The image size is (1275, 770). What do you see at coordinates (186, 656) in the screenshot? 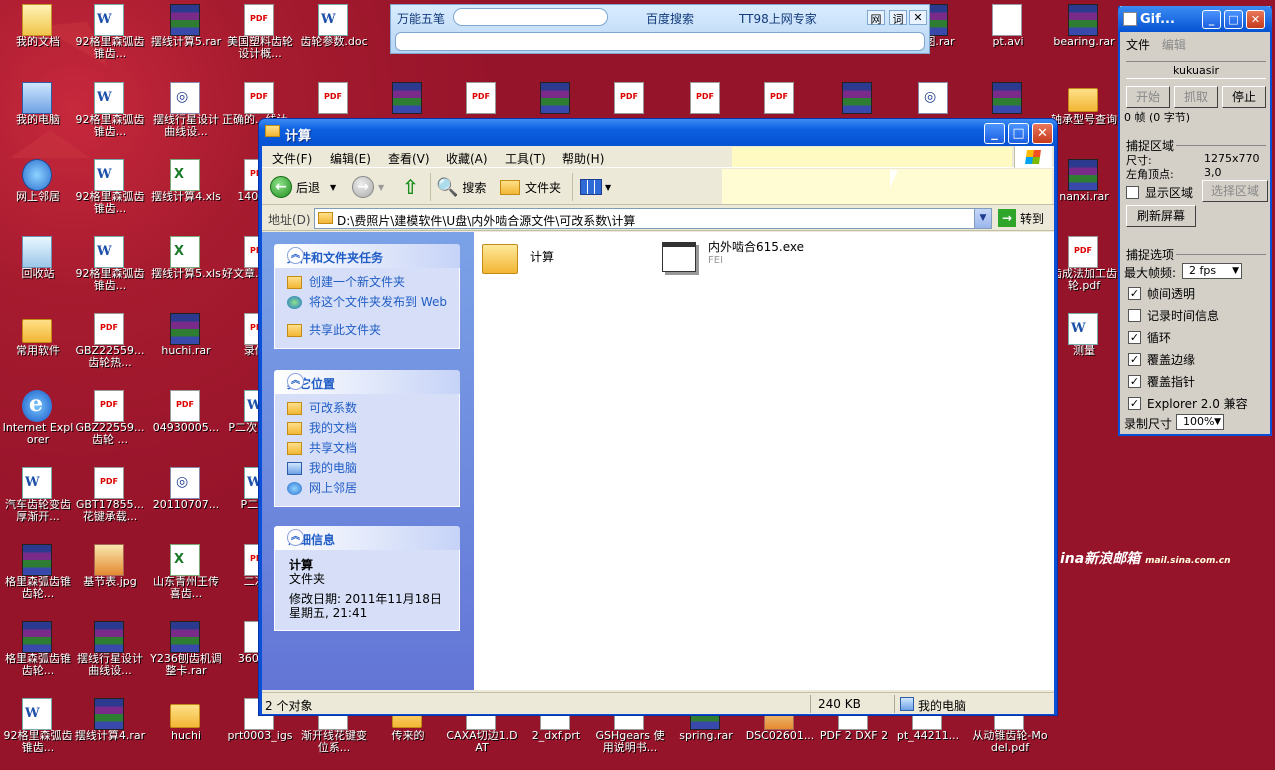
I see `desktop-icon: Y236刨齿机调整卡.rar` at bounding box center [186, 656].